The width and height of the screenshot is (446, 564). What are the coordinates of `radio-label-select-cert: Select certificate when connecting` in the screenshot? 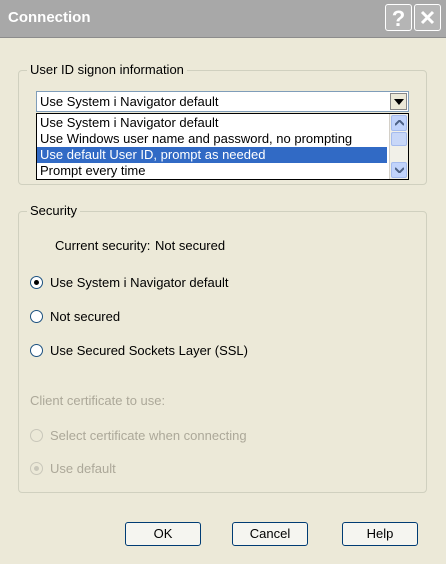 It's located at (148, 435).